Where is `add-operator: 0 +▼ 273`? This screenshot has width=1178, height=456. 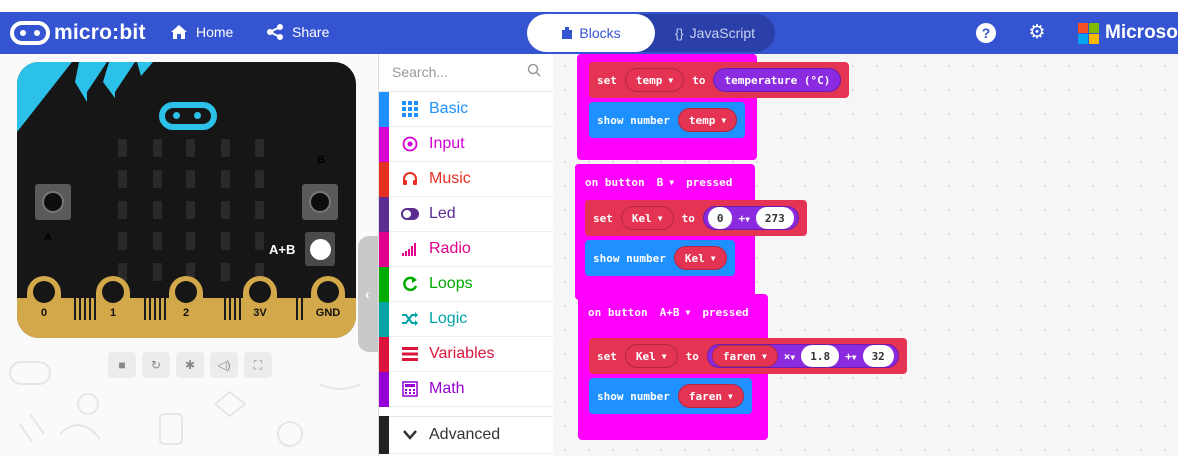 add-operator: 0 +▼ 273 is located at coordinates (750, 218).